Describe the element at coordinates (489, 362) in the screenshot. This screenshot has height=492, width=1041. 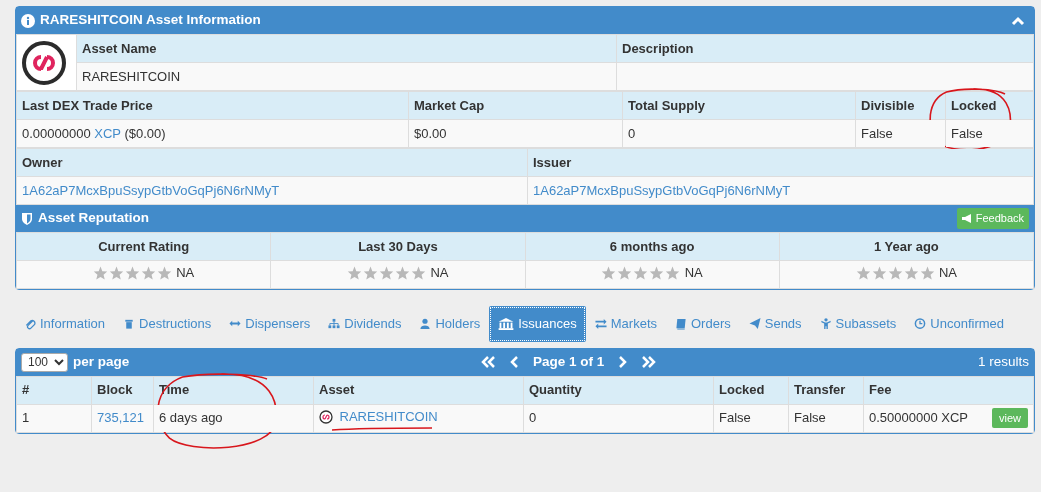
I see `first-page-icon` at that location.